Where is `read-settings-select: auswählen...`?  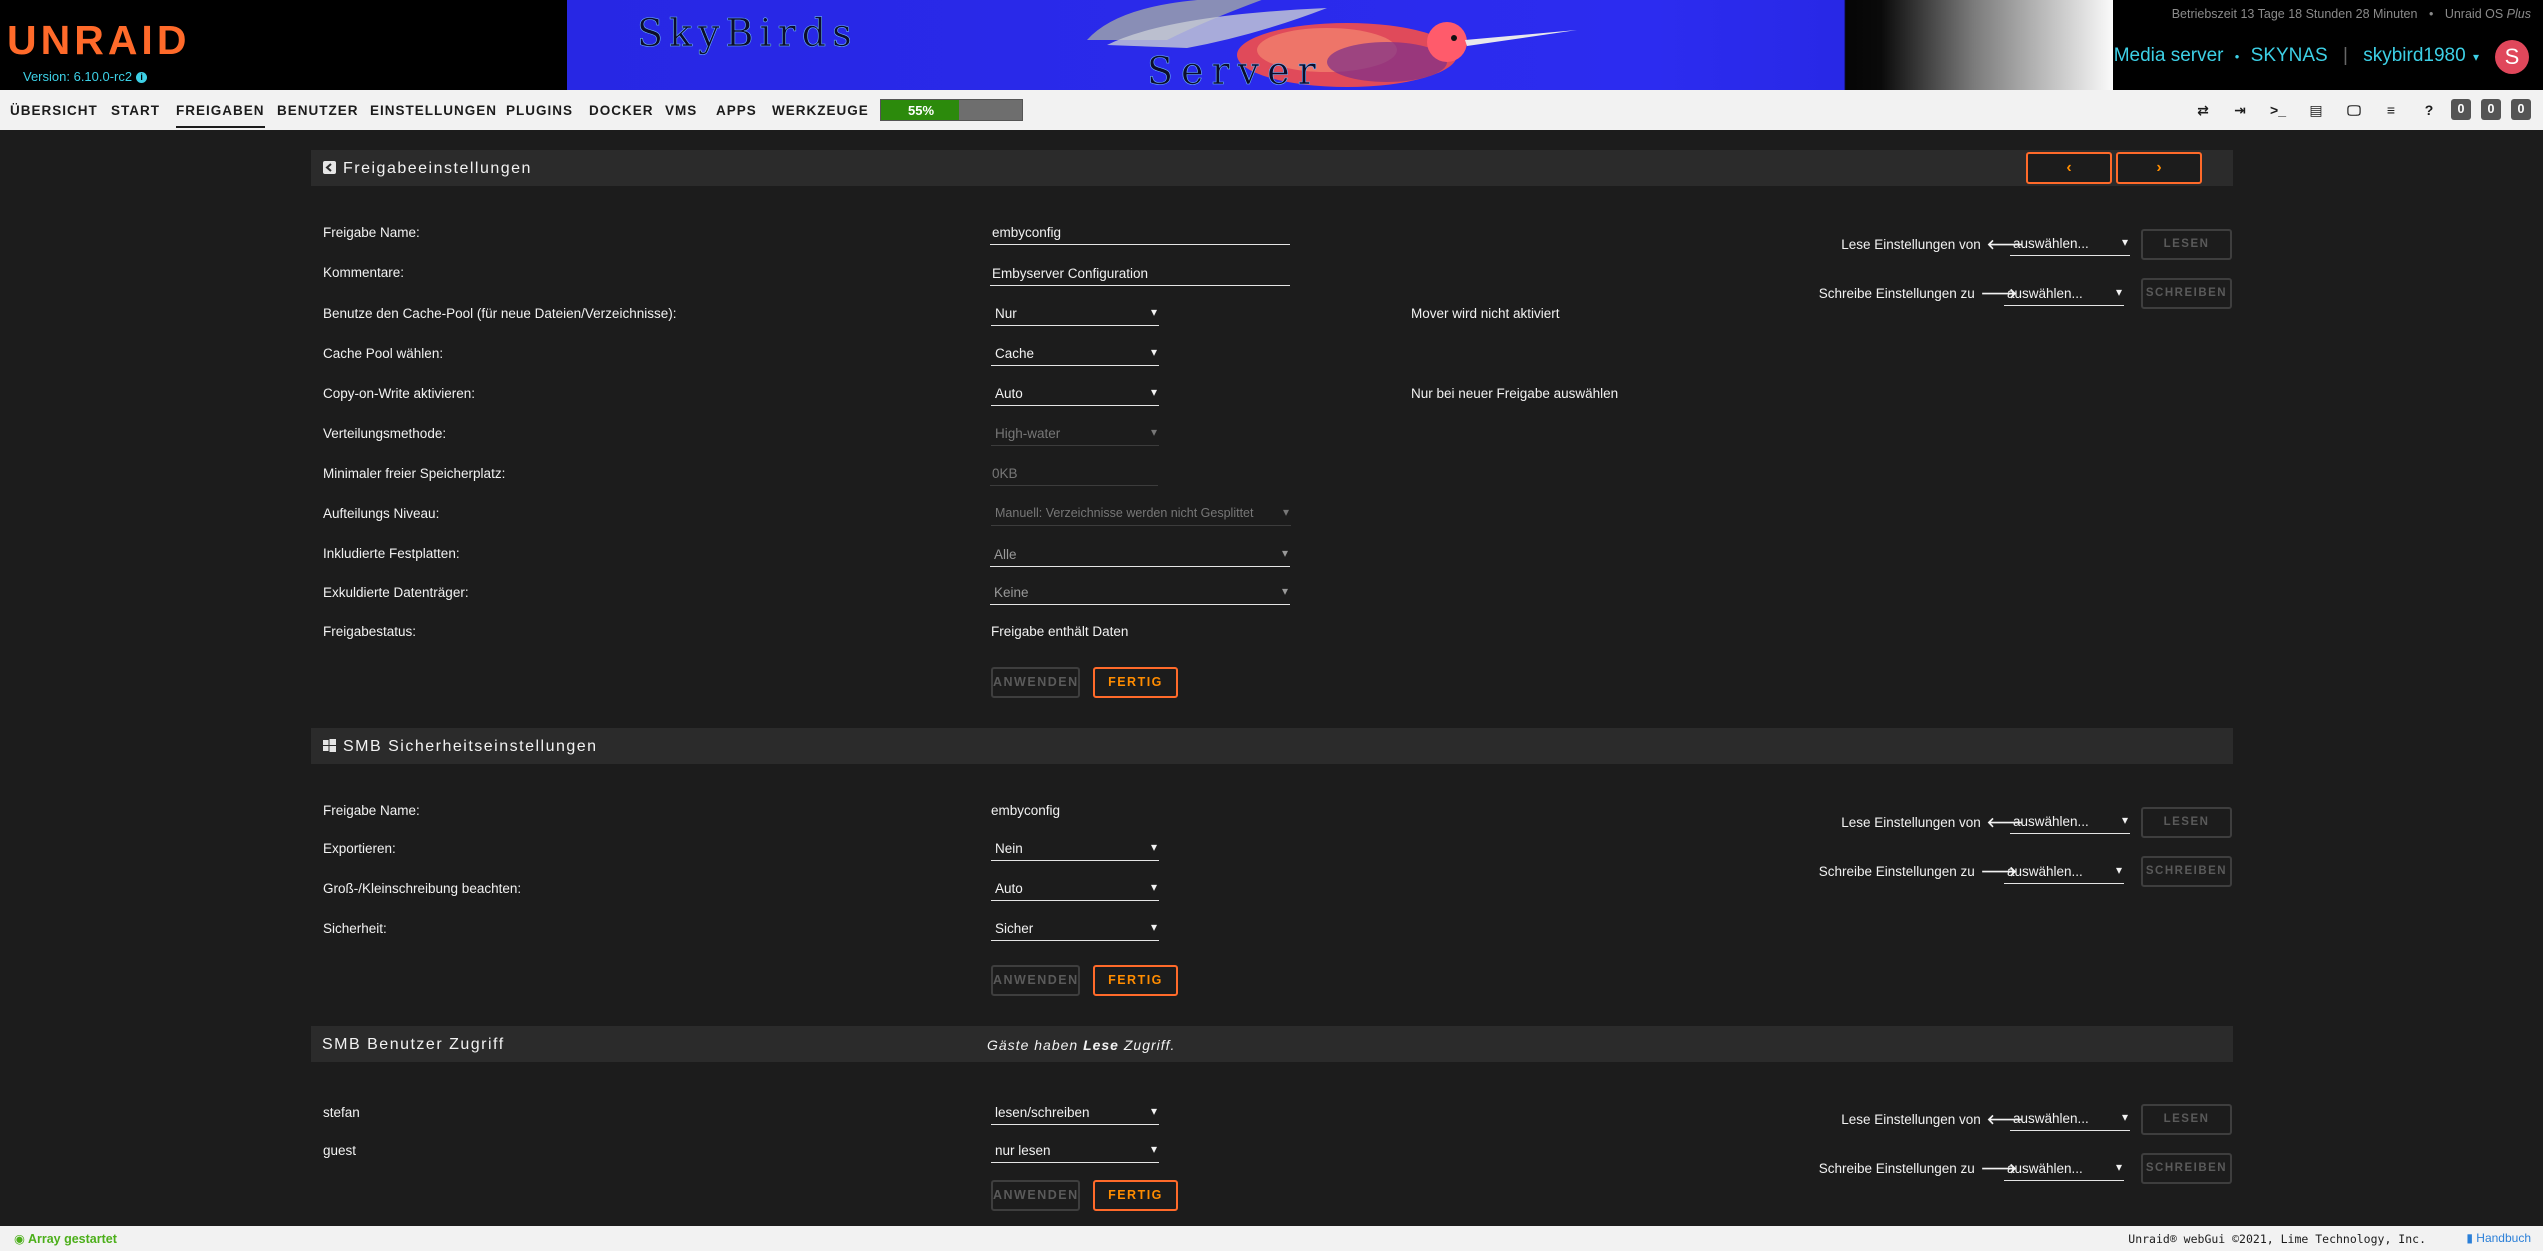
read-settings-select: auswählen... is located at coordinates (2070, 244).